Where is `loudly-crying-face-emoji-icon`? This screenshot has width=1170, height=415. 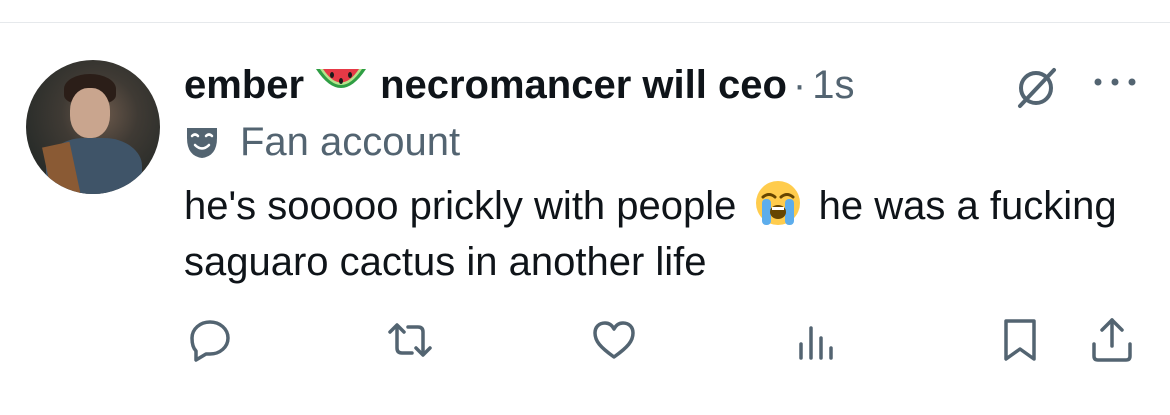 loudly-crying-face-emoji-icon is located at coordinates (777, 203).